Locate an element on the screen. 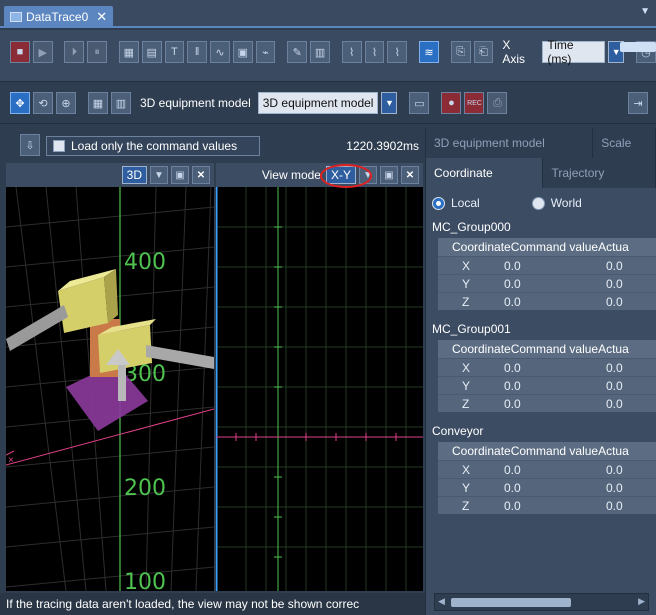 The image size is (656, 615). record-icon: ● is located at coordinates (451, 103).